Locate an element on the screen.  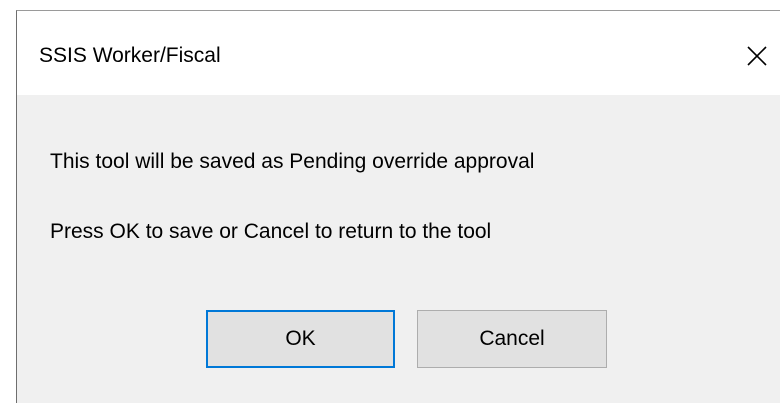
close-button is located at coordinates (757, 56).